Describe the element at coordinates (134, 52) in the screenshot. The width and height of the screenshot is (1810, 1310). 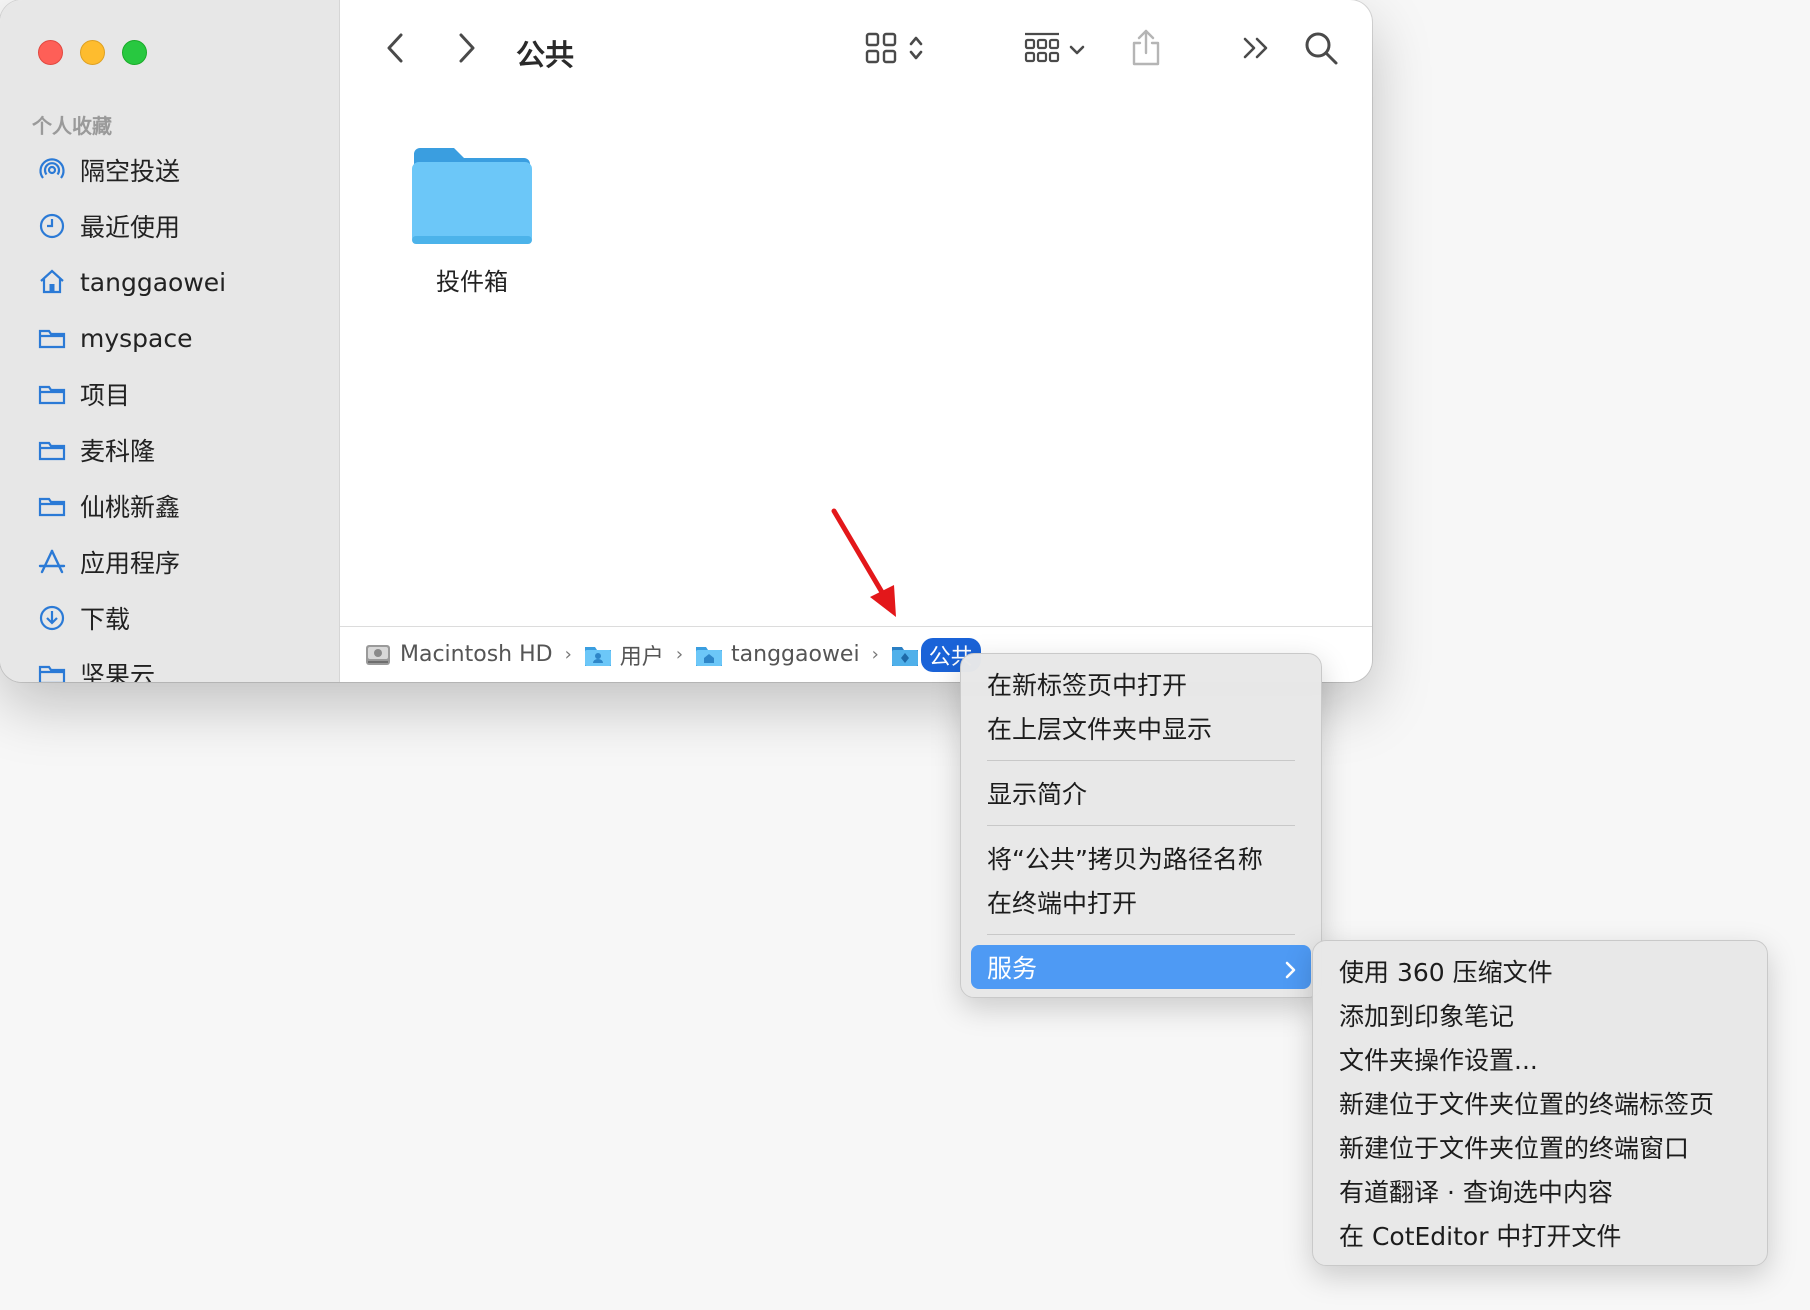
I see `zoom-button` at that location.